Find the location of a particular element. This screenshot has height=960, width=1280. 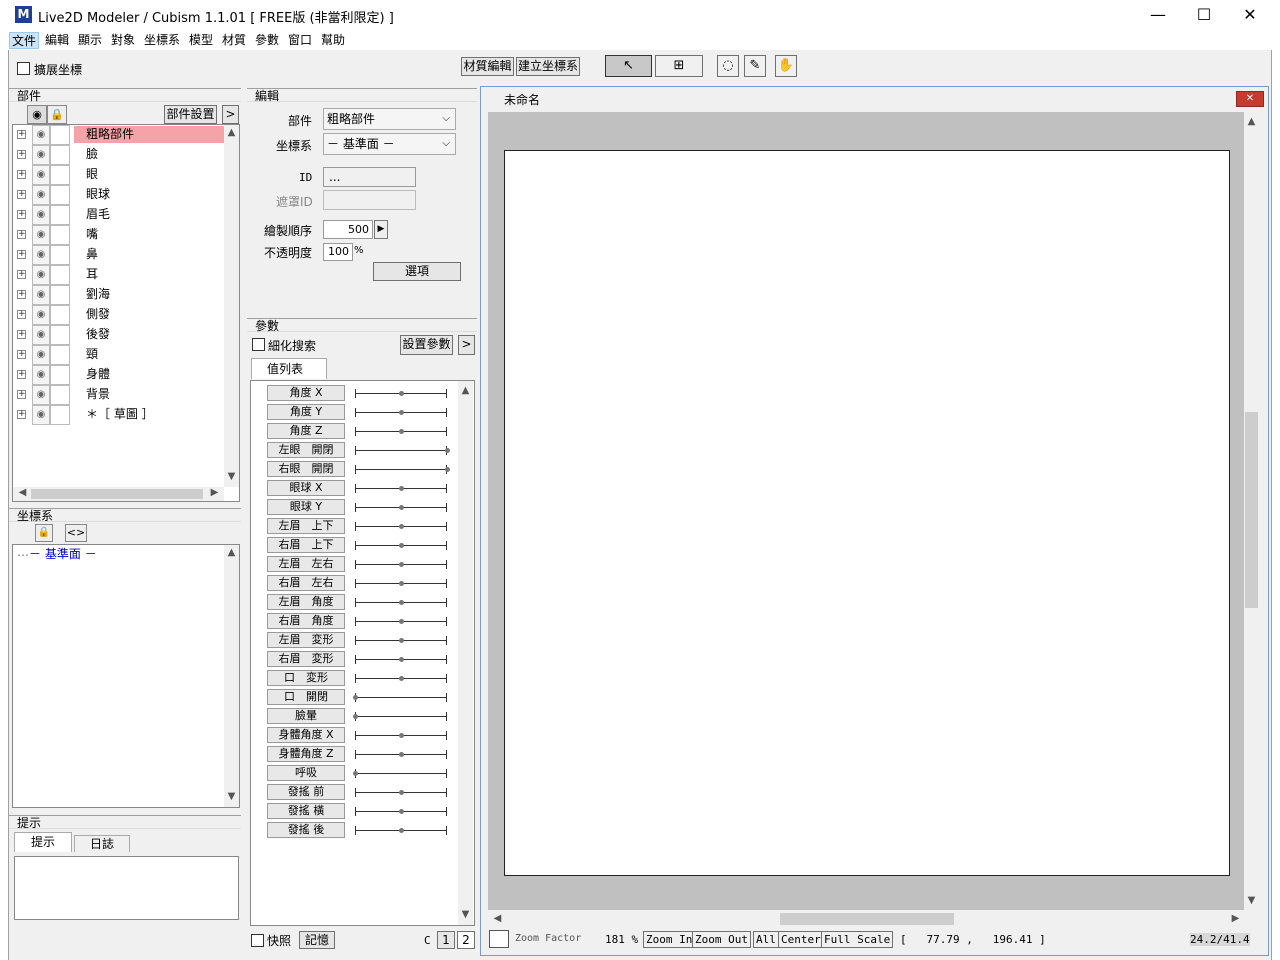

parts-more-button: > is located at coordinates (230, 114).